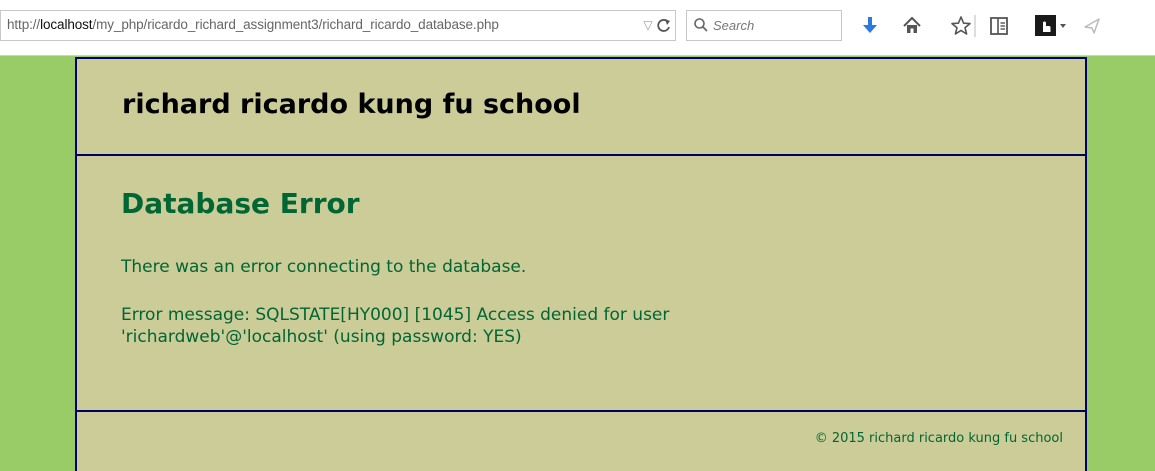  Describe the element at coordinates (66, 24) in the screenshot. I see `url-host: localhost` at that location.